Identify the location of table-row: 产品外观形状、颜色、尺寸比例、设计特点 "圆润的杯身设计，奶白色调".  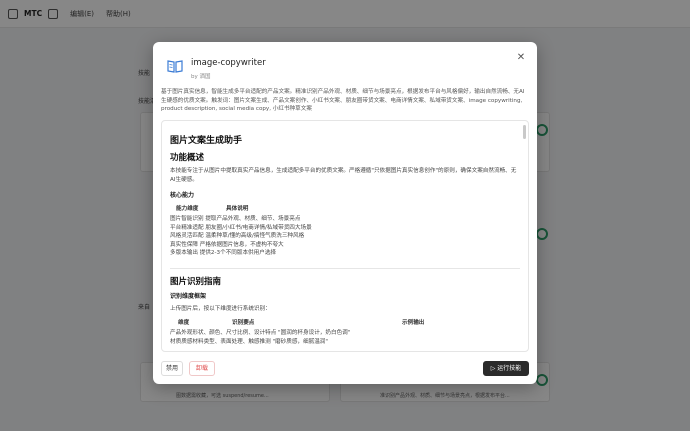
(260, 333).